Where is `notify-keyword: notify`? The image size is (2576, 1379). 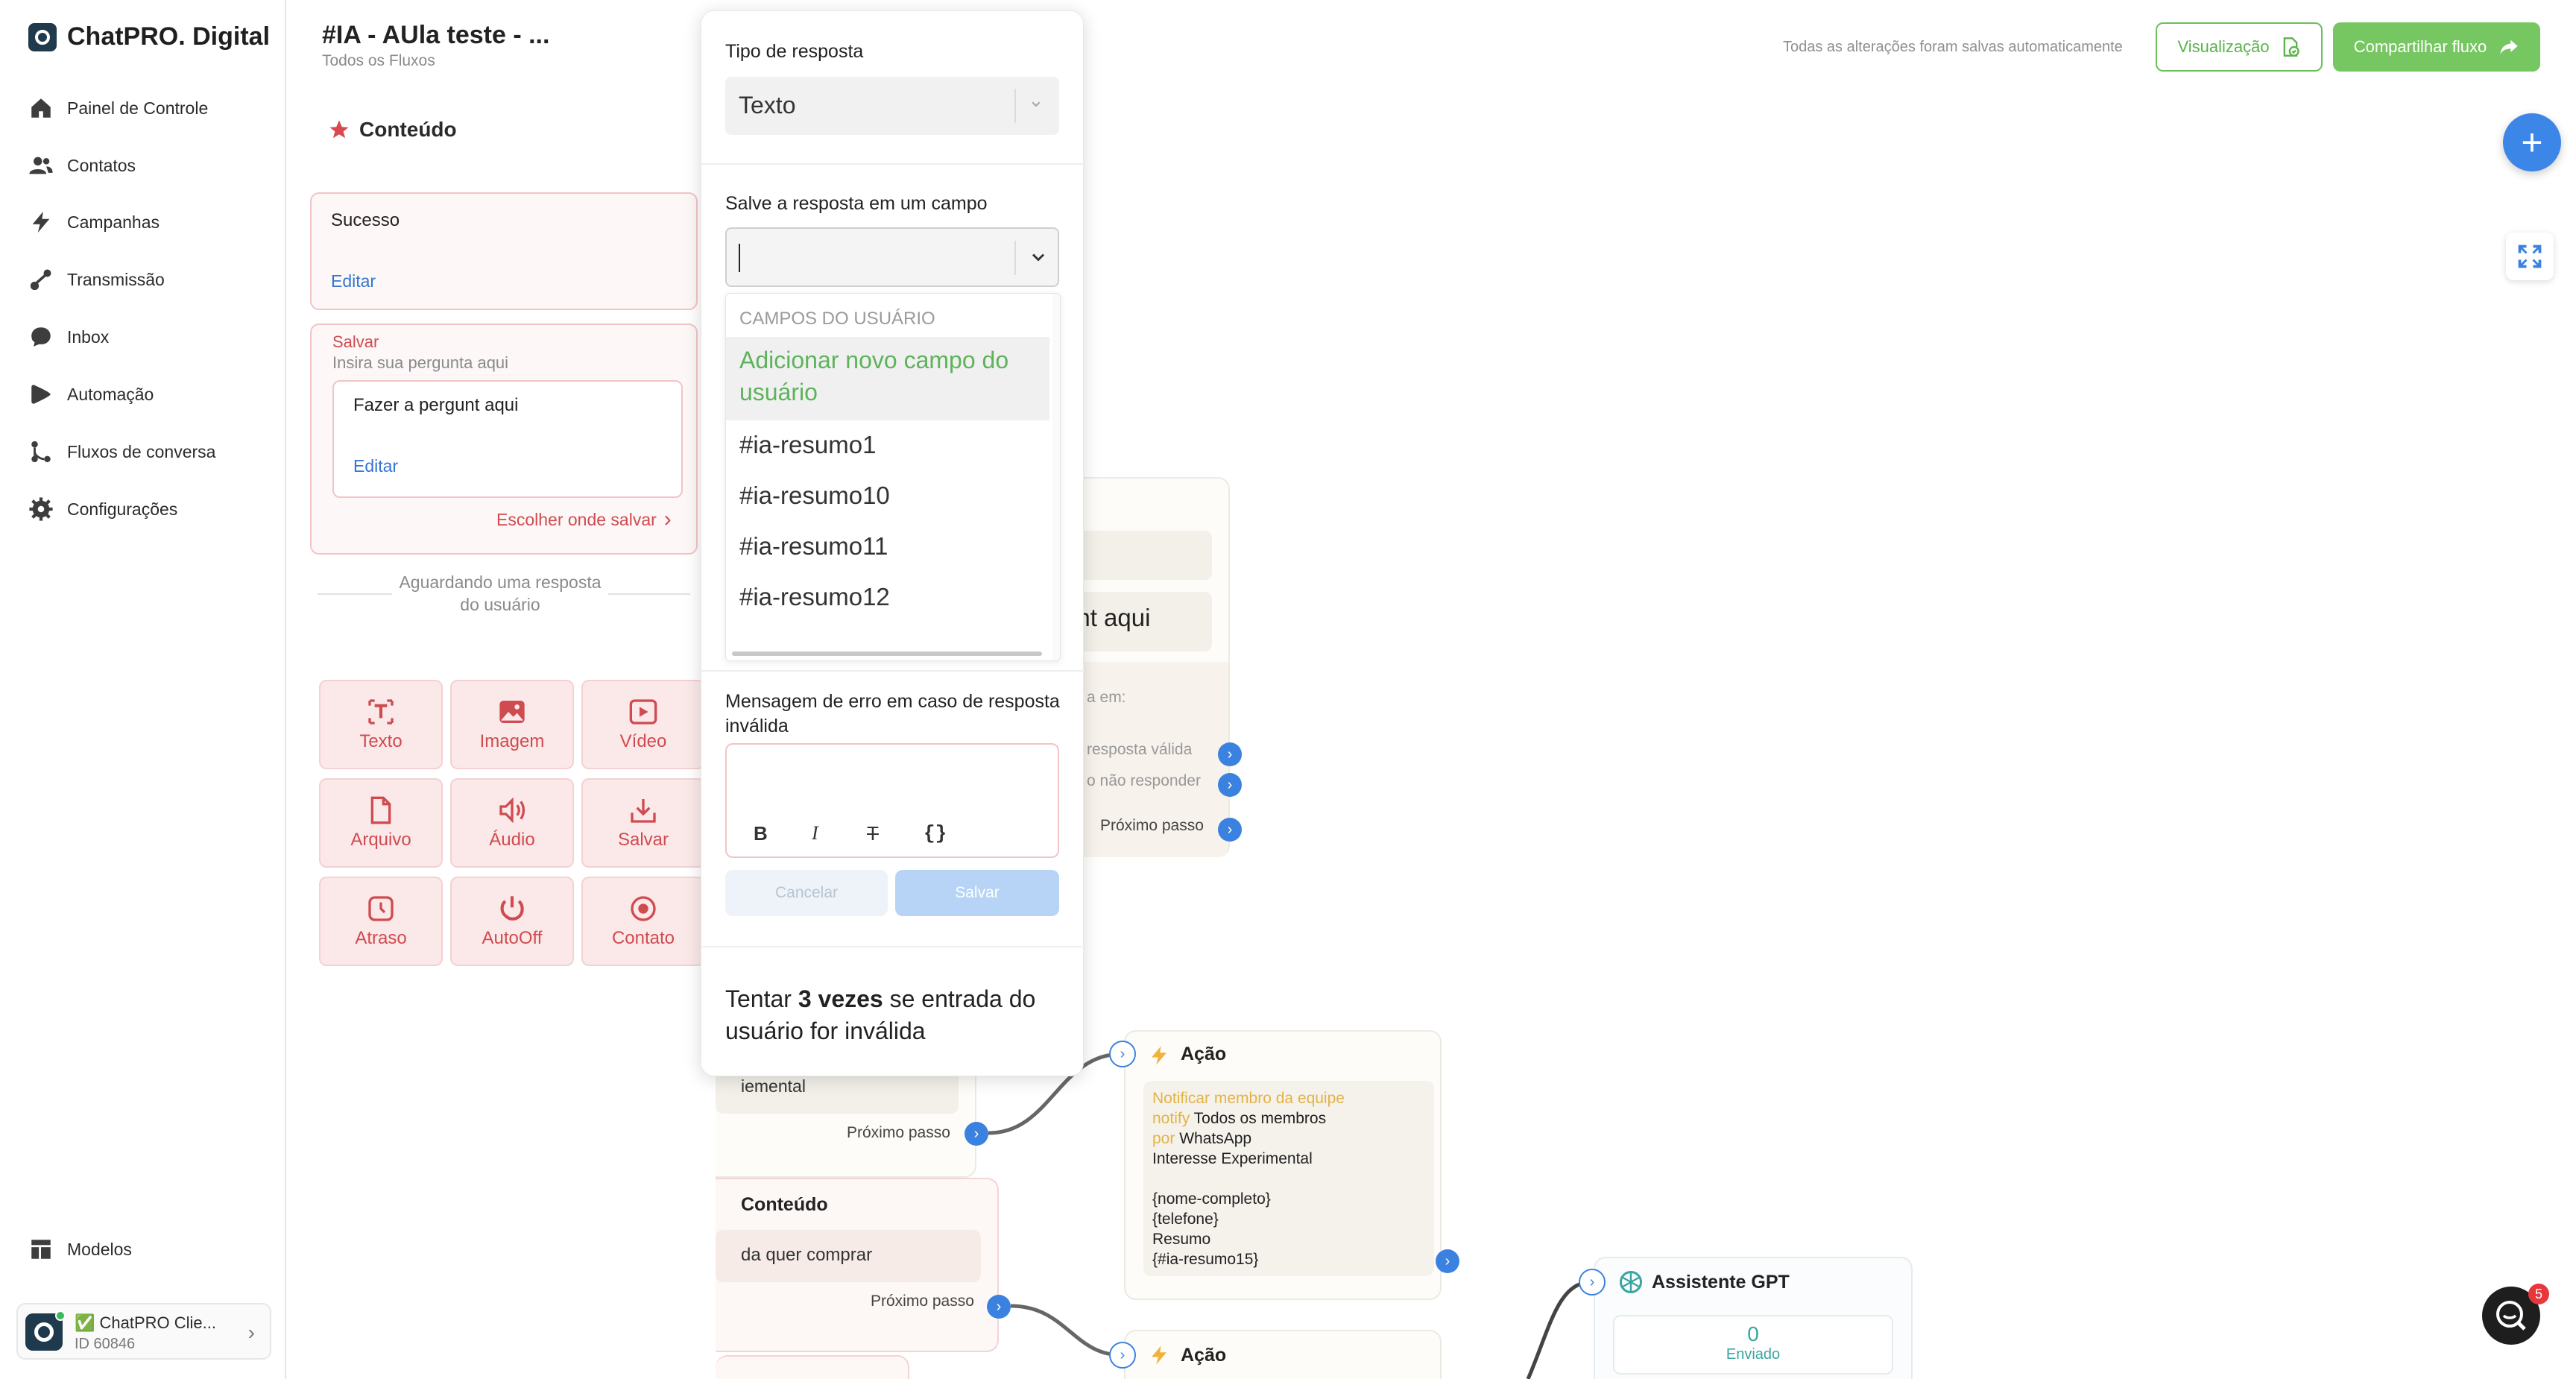
notify-keyword: notify is located at coordinates (1171, 1118).